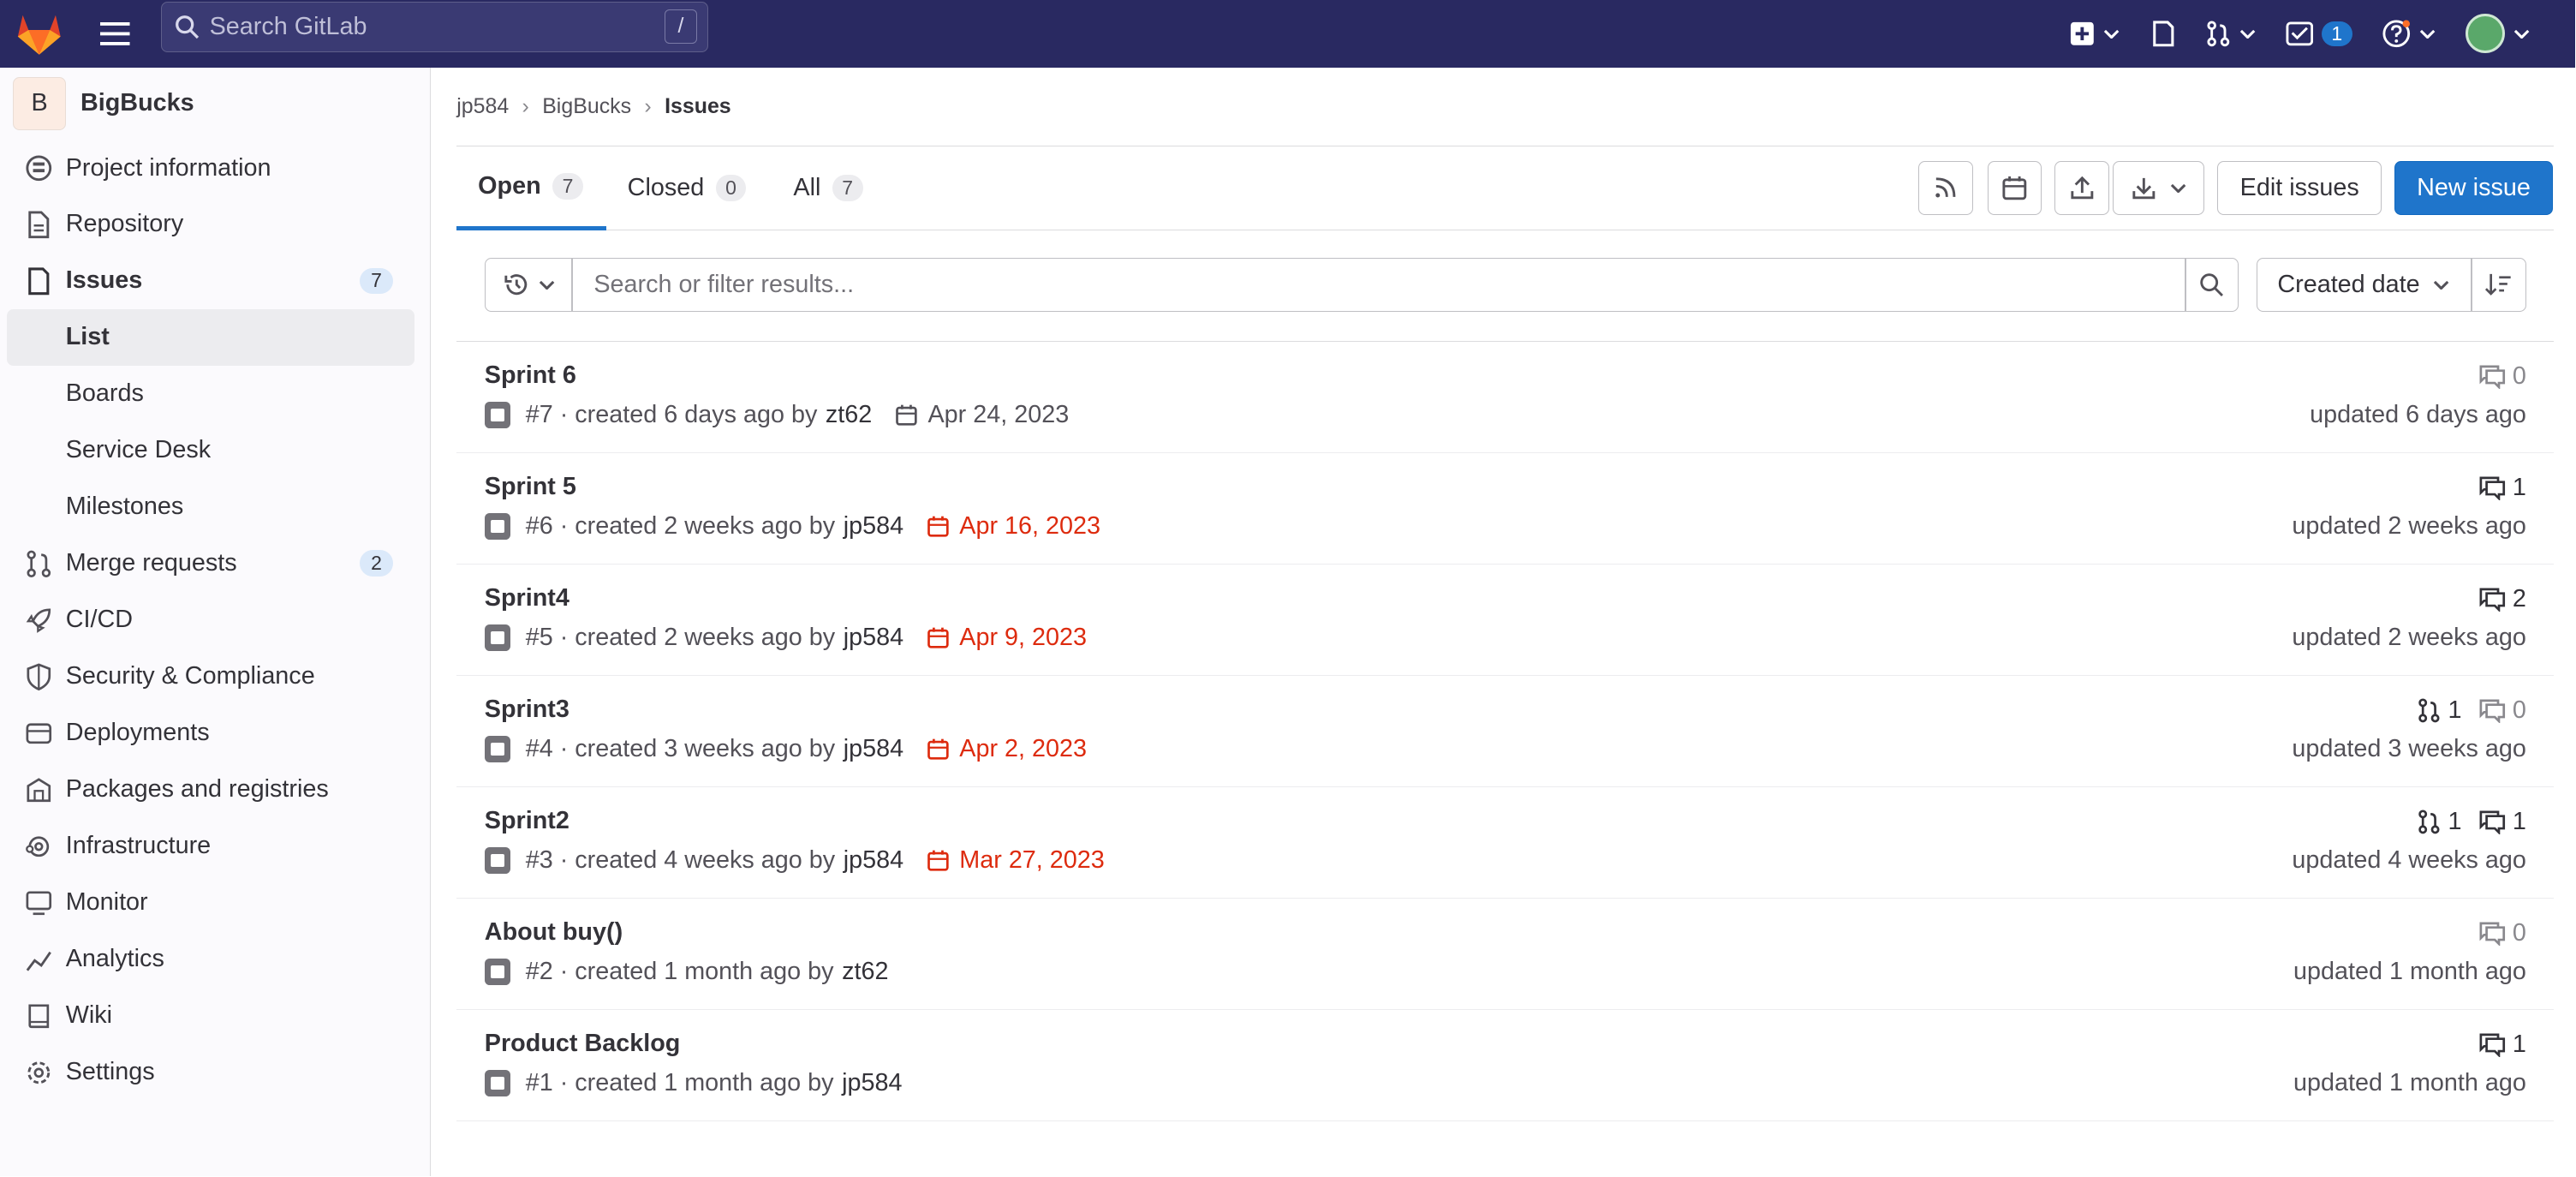 Image resolution: width=2576 pixels, height=1177 pixels. I want to click on sidebar-item-label: Infrastructure, so click(139, 846).